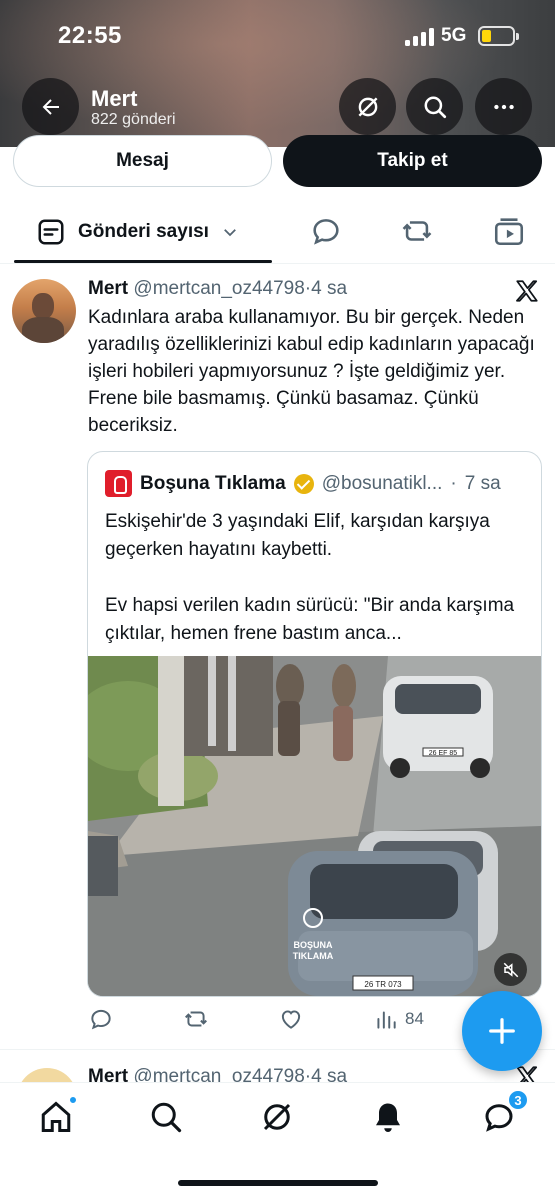 The image size is (555, 1200). I want to click on watermark-line-2: TIKLAMA, so click(313, 956).